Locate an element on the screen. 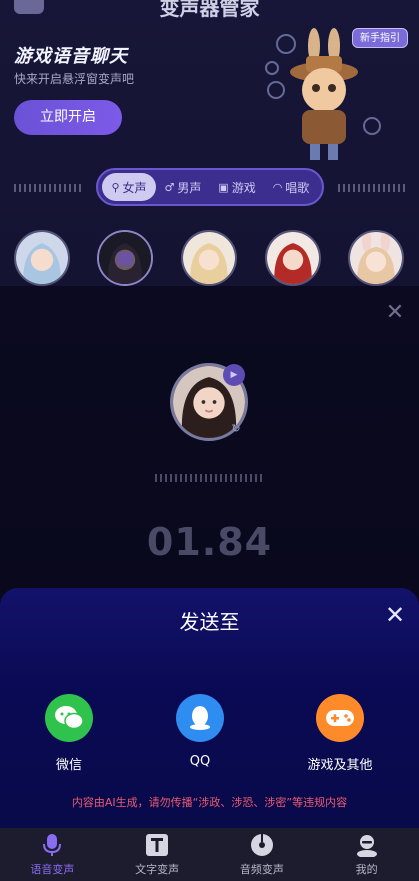 The image size is (419, 881). beginner-guide-badge: 新手指引 is located at coordinates (380, 38).